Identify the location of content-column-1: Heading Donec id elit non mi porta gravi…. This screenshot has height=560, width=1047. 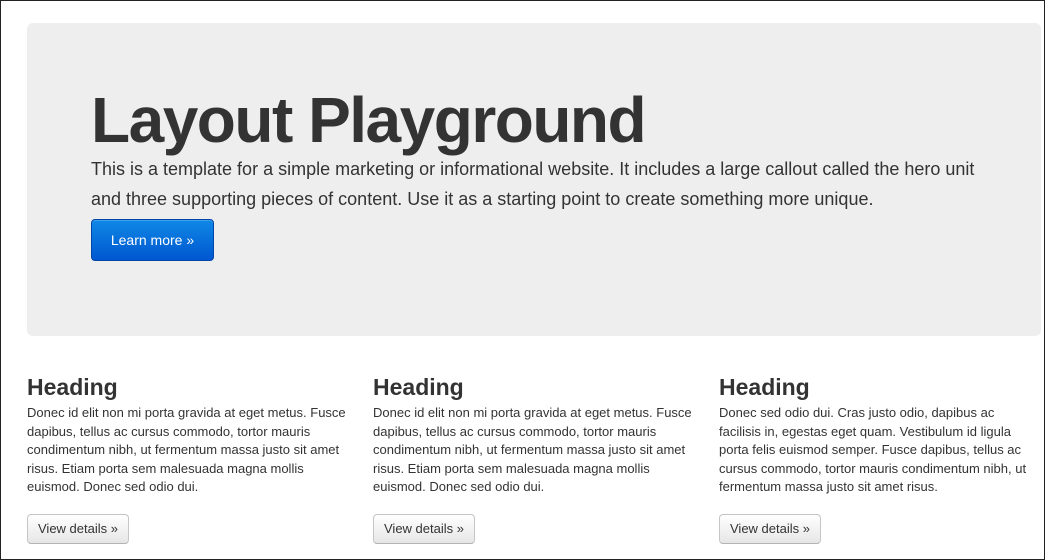
(187, 458).